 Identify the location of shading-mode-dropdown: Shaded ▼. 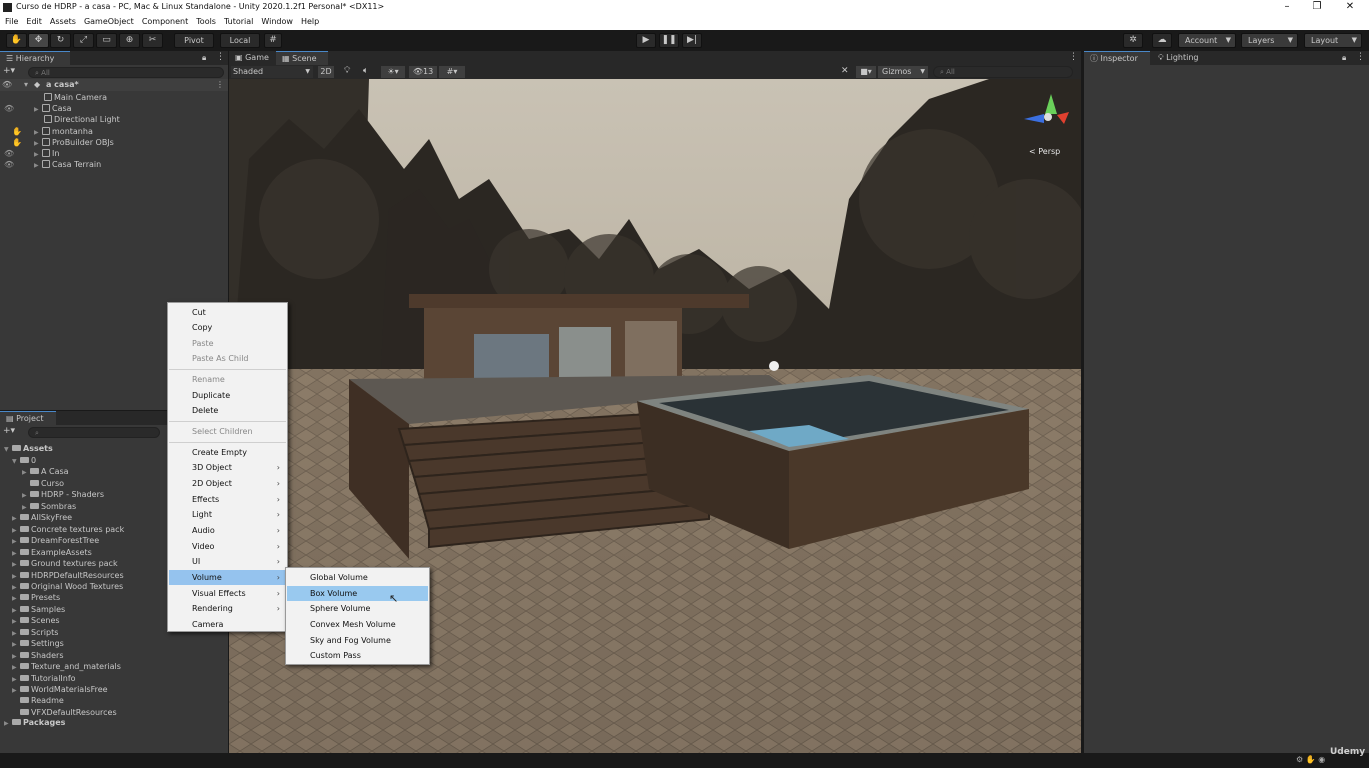
(272, 72).